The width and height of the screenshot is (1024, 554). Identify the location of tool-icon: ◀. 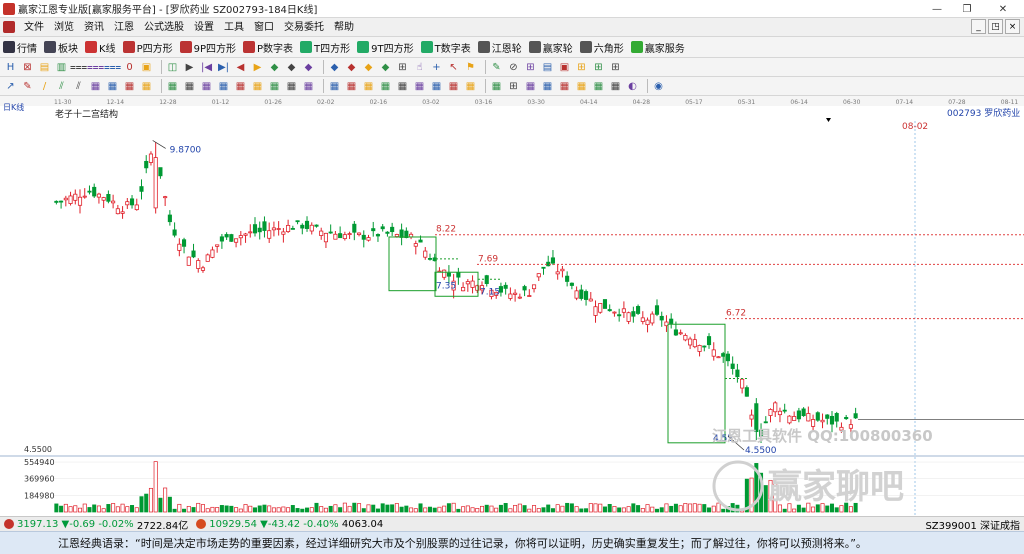
(240, 67).